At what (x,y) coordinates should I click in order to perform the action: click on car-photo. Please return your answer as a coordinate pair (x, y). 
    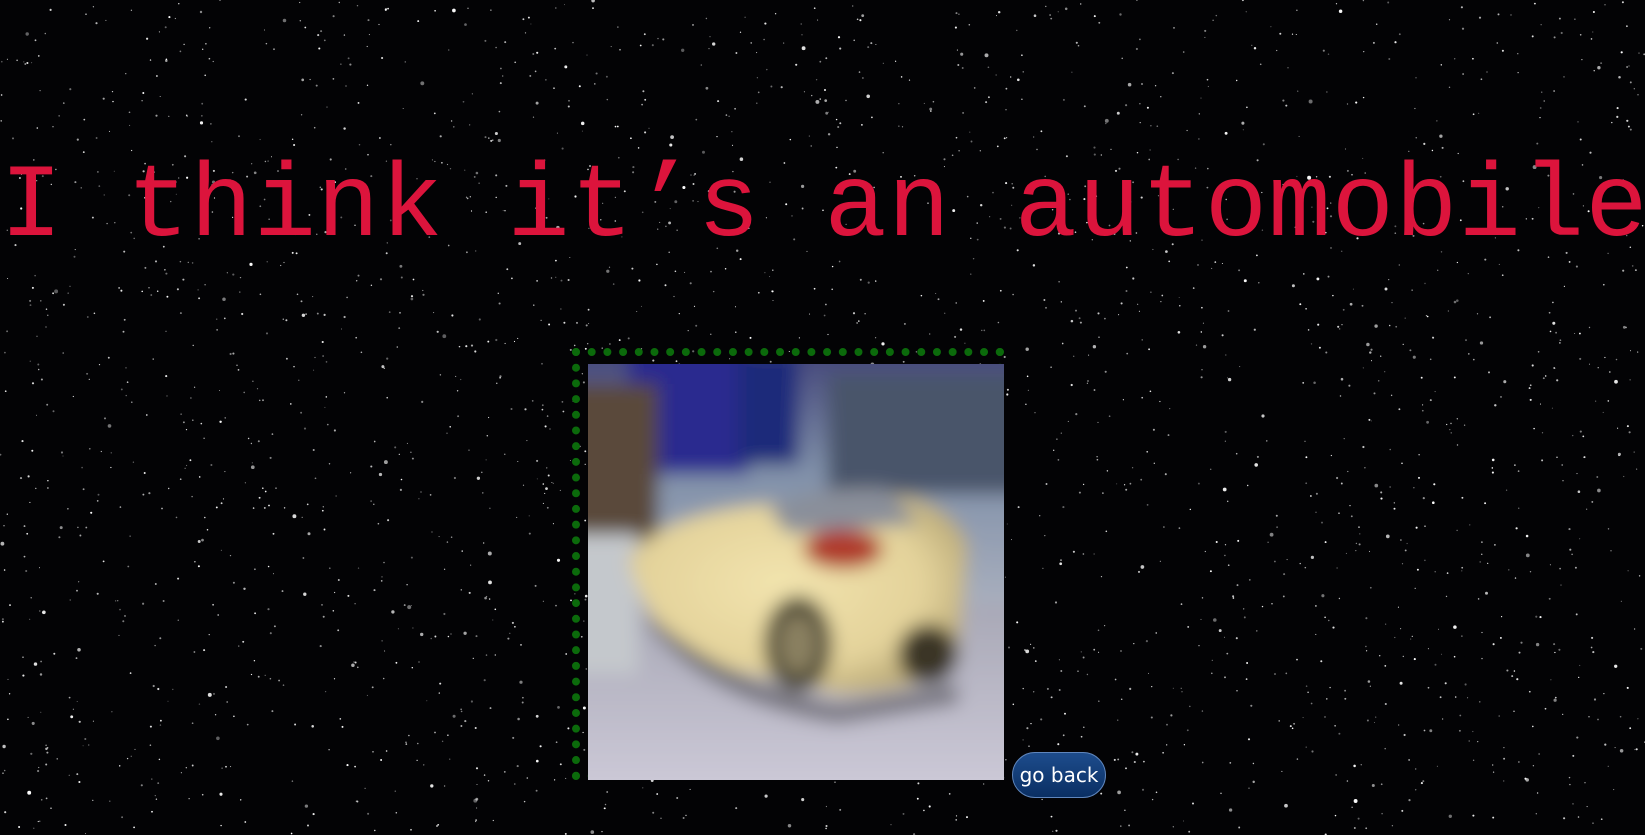
    Looking at the image, I should click on (796, 572).